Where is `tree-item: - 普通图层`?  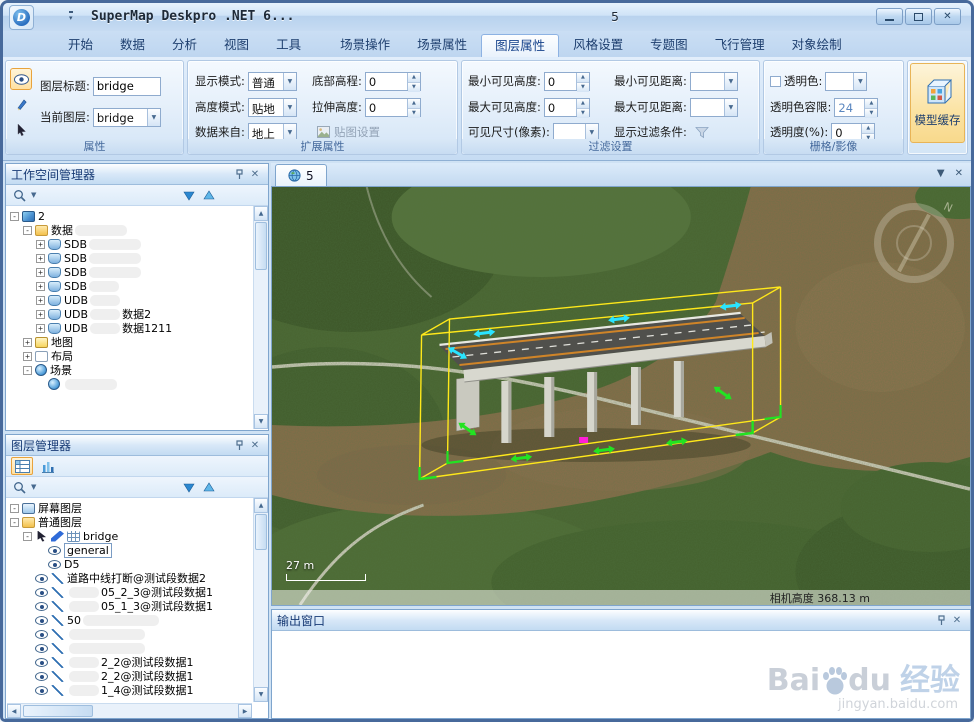 tree-item: - 普通图层 is located at coordinates (129, 522).